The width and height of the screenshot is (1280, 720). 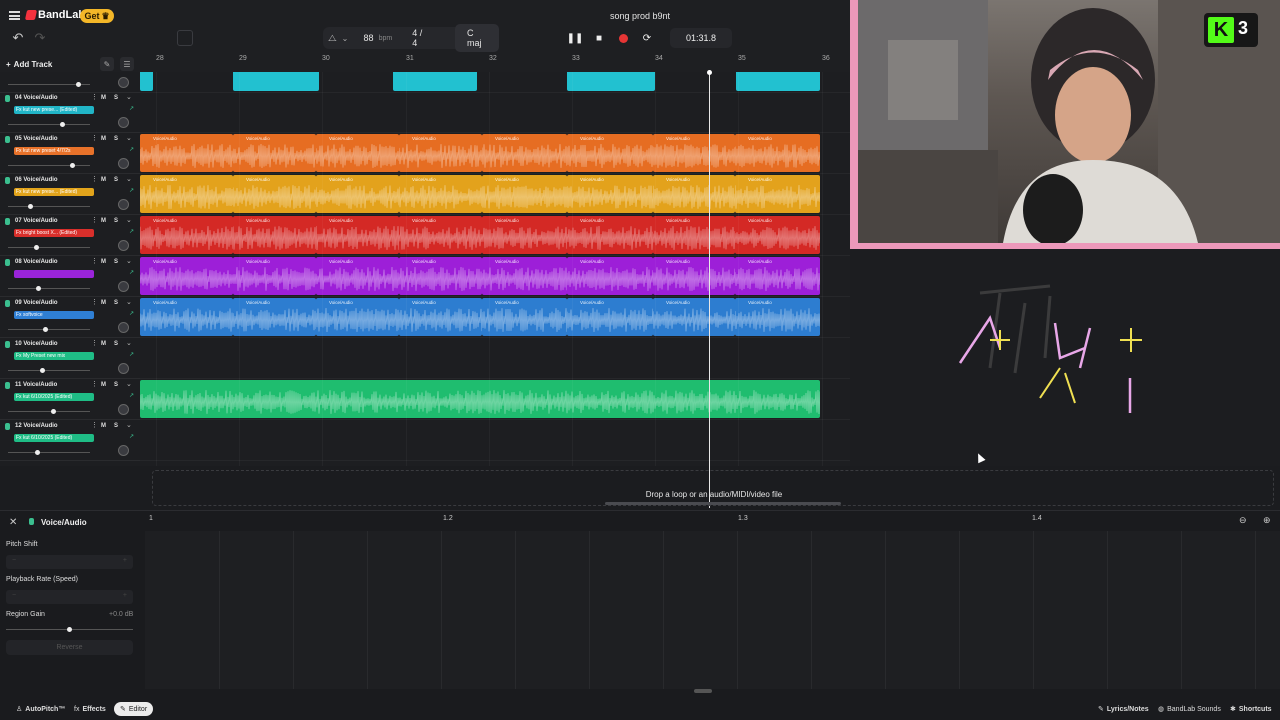 What do you see at coordinates (477, 38) in the screenshot?
I see `key-selector: C maj` at bounding box center [477, 38].